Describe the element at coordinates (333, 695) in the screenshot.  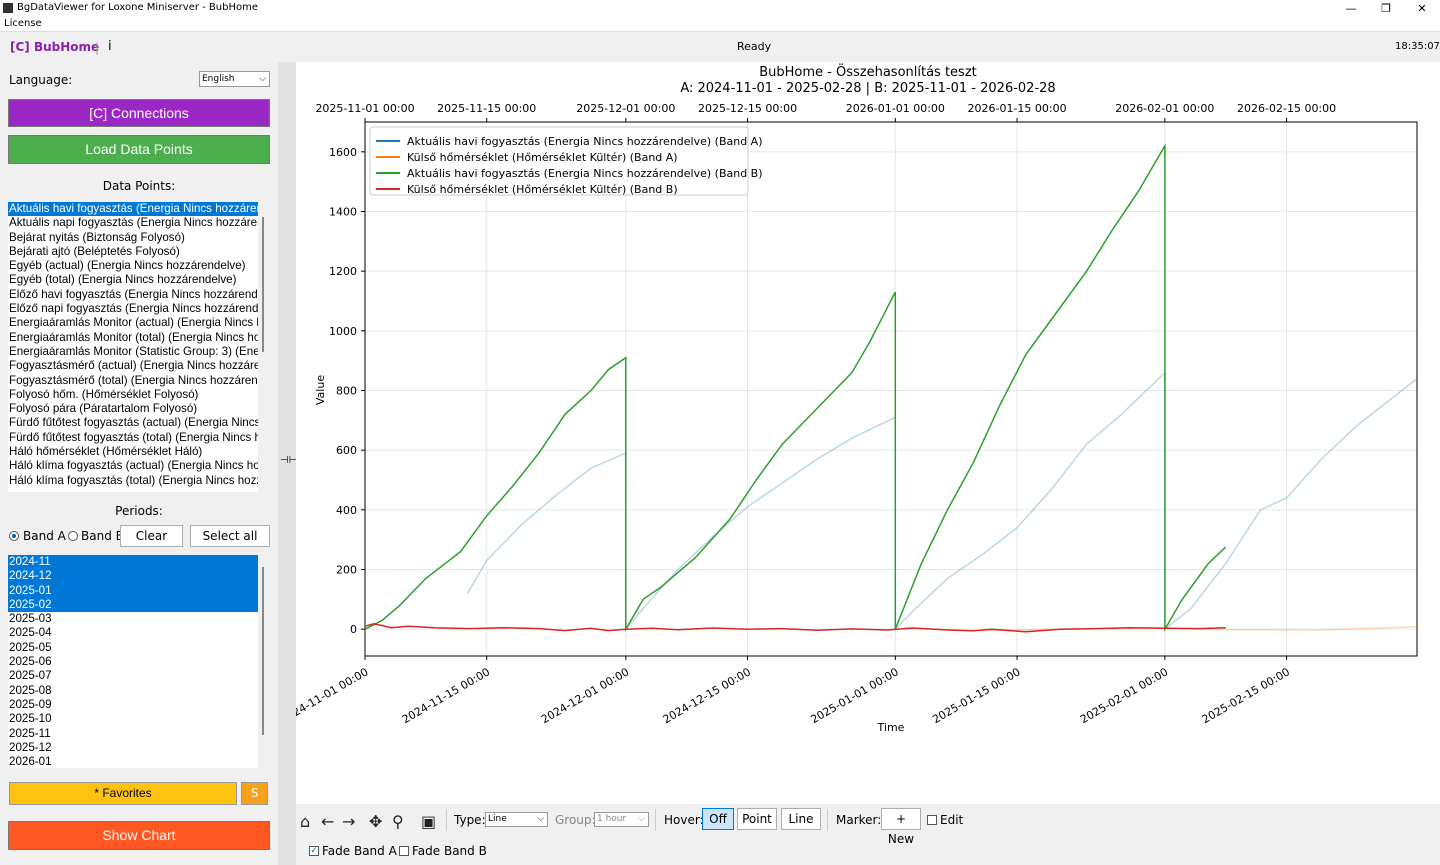
I see `x-tick-label: 2024-11-01 00:00` at that location.